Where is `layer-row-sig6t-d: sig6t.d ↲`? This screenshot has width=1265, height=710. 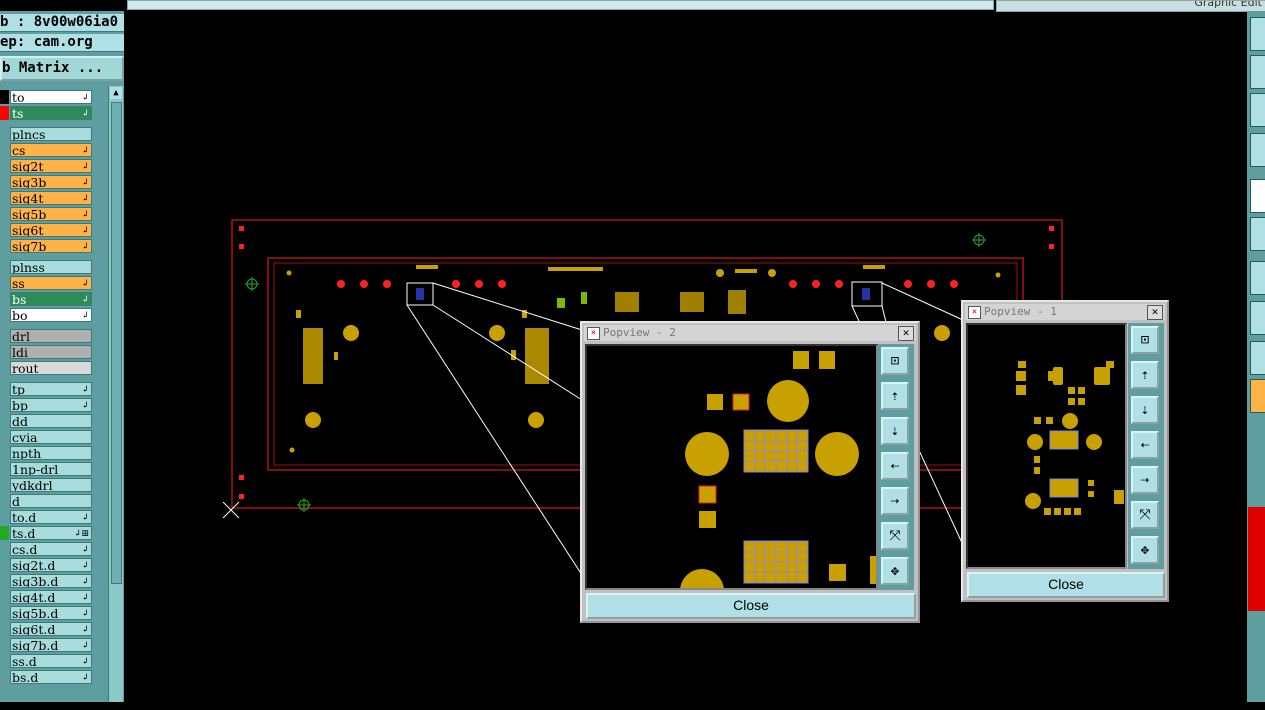
layer-row-sig6t-d: sig6t.d ↲ is located at coordinates (51, 629).